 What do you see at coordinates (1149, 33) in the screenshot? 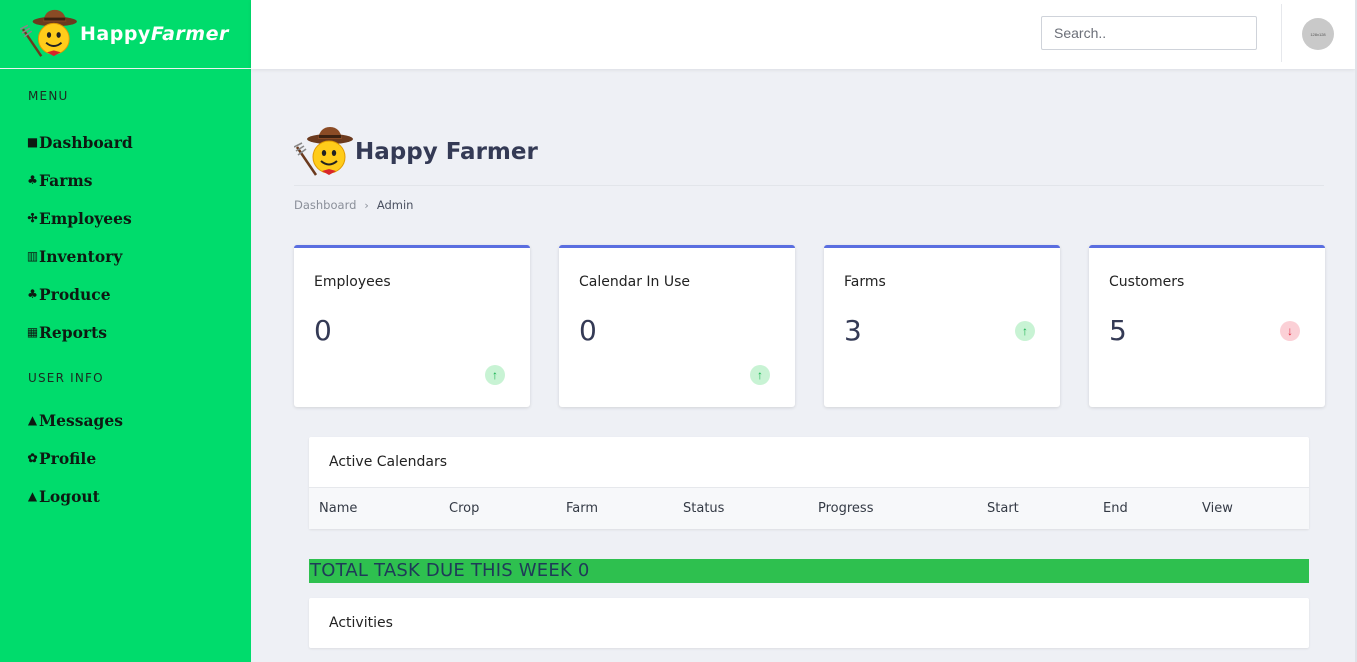
I see `search-input` at bounding box center [1149, 33].